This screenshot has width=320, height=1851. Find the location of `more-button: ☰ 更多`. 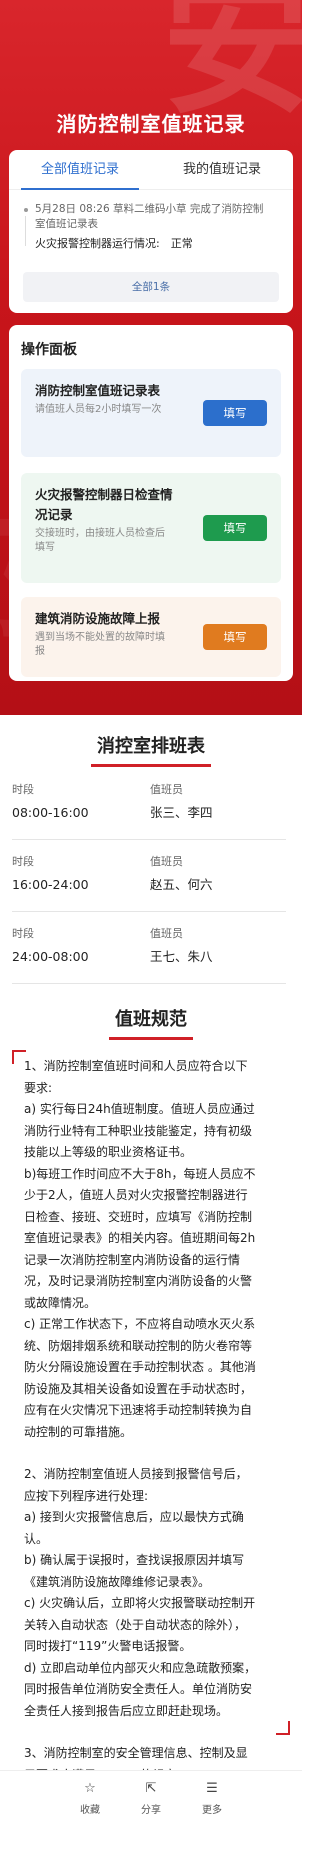

more-button: ☰ 更多 is located at coordinates (212, 1798).